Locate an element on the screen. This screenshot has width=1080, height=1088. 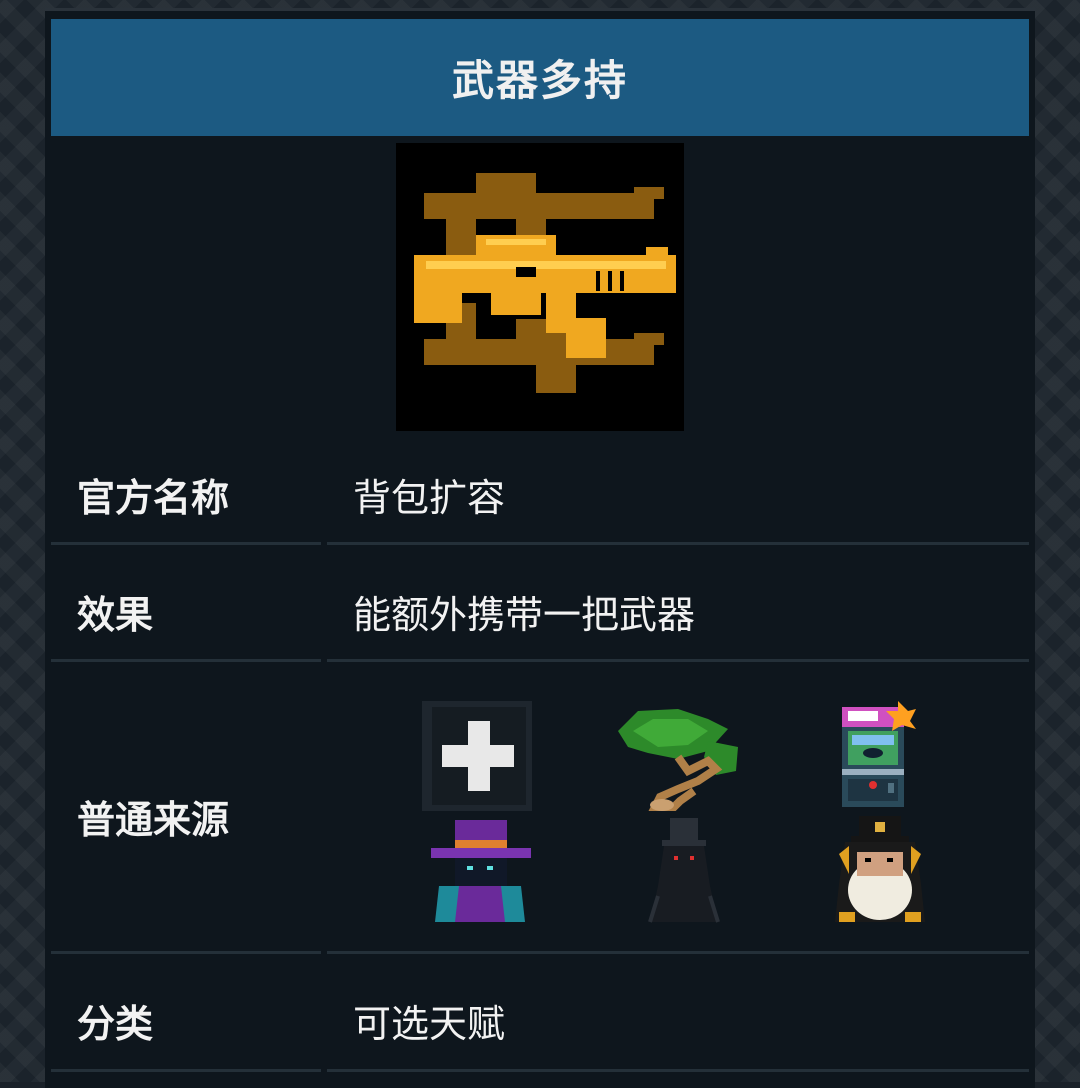
card-header: 武器多持 is located at coordinates (540, 77).